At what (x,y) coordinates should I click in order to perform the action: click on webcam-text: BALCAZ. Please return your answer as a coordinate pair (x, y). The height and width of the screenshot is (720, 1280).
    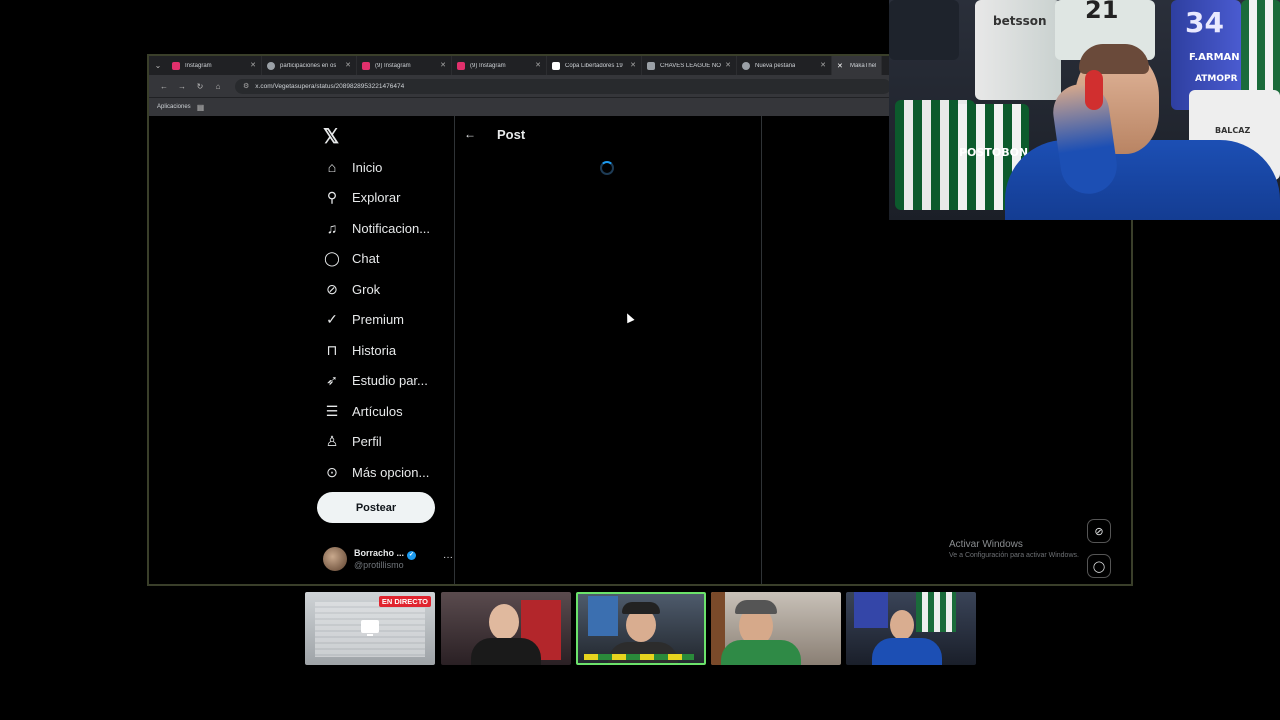
    Looking at the image, I should click on (1233, 130).